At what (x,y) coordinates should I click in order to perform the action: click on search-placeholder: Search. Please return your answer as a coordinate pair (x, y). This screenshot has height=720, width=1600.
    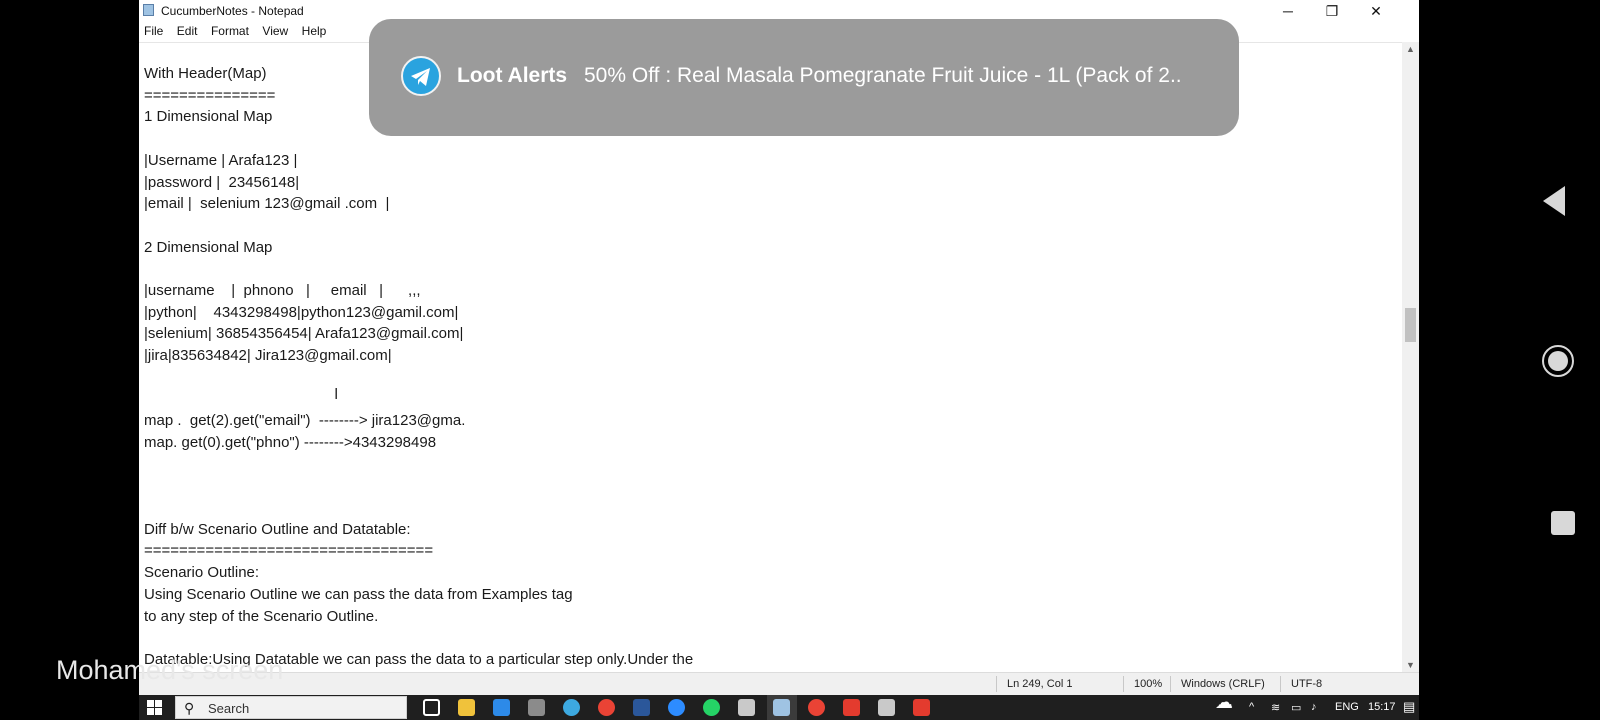
    Looking at the image, I should click on (229, 708).